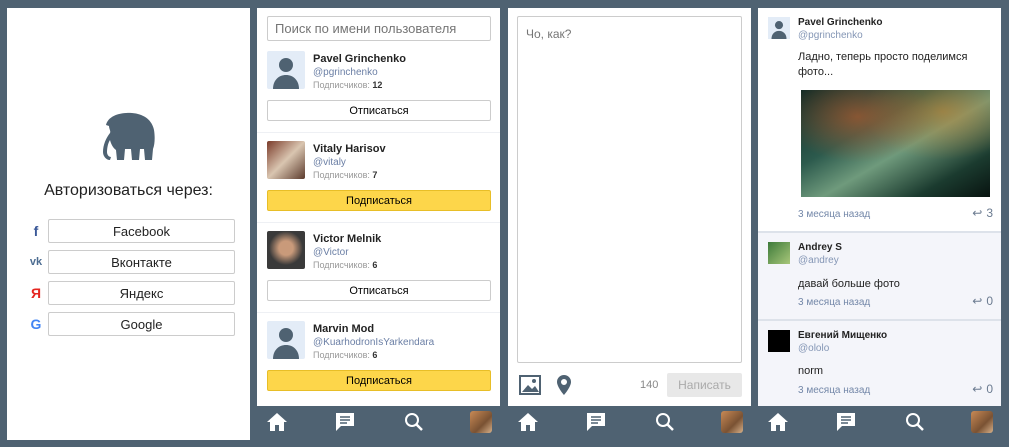  Describe the element at coordinates (128, 190) in the screenshot. I see `auth-title: Авторизоваться через:` at that location.